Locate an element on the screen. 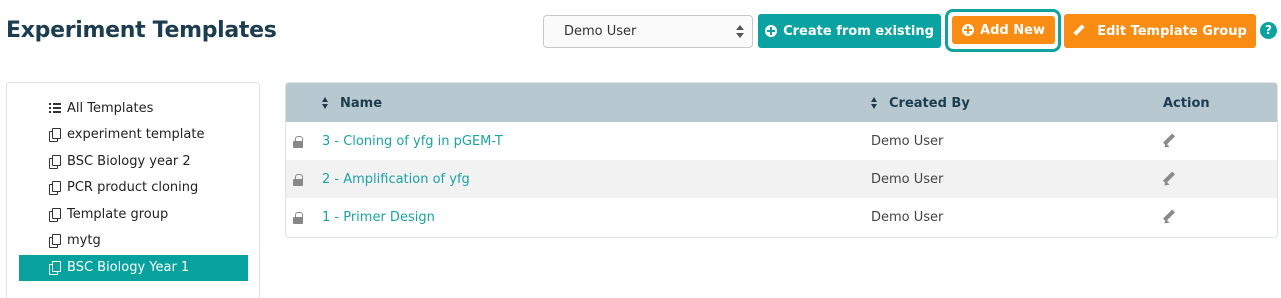 This screenshot has height=298, width=1281. sidebar-item-label: BSC Biology year 2 is located at coordinates (129, 161).